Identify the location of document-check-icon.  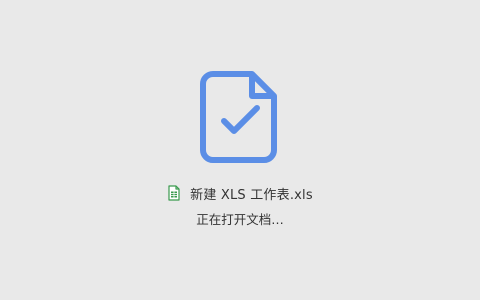
(238, 117).